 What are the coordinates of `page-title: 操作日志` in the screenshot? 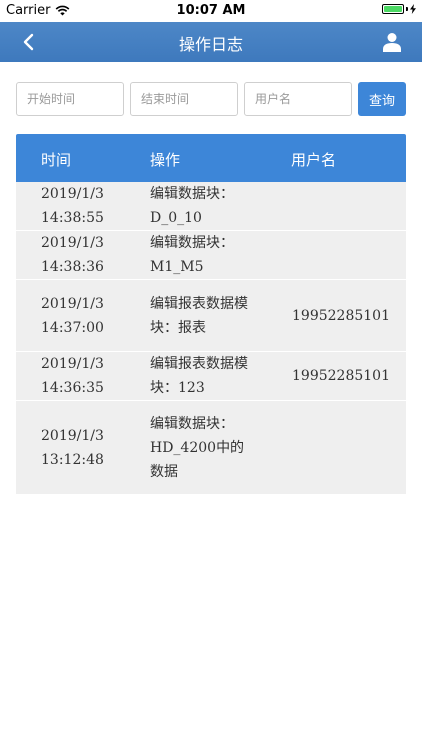 It's located at (210, 44).